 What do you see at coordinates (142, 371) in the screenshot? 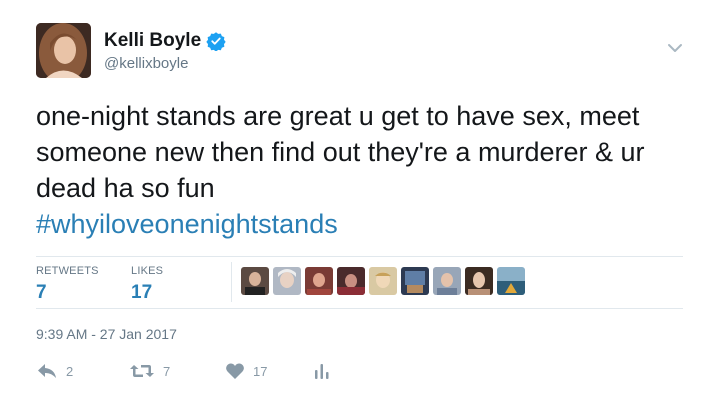
I see `retweet-icon` at bounding box center [142, 371].